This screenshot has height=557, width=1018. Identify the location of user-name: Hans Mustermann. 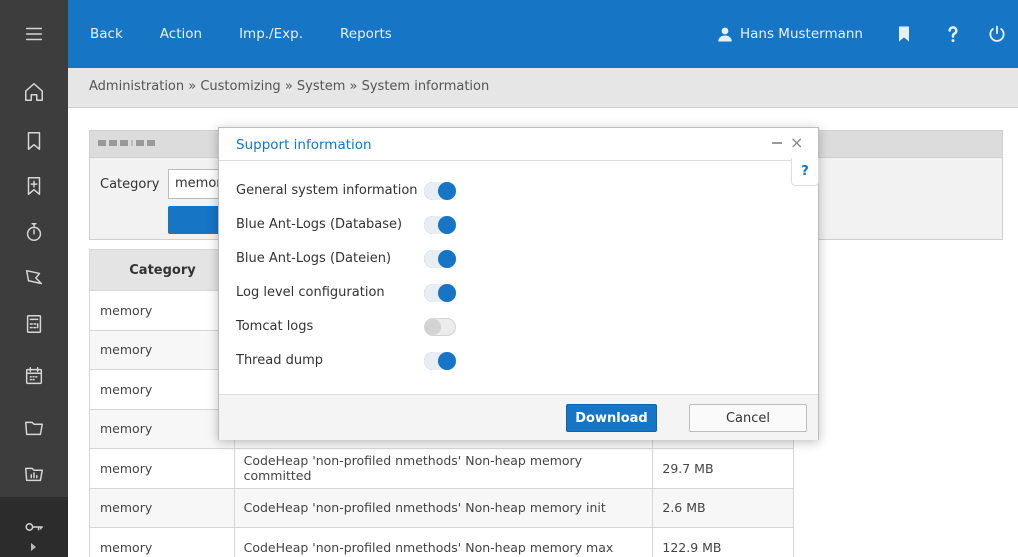
(801, 34).